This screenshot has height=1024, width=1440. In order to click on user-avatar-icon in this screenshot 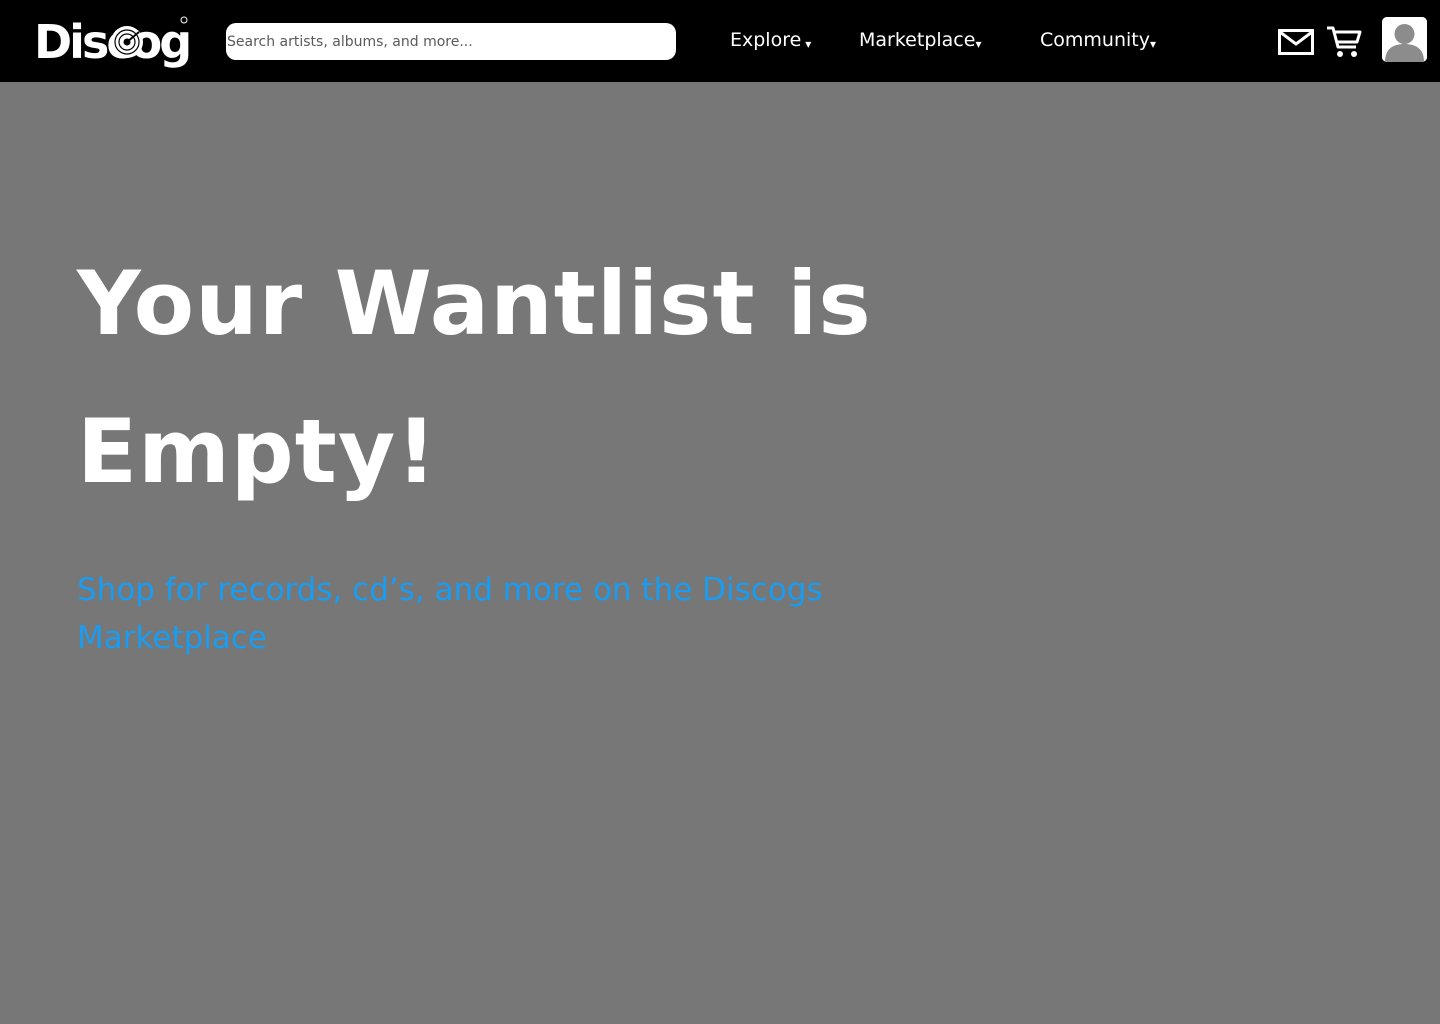, I will do `click(1404, 39)`.